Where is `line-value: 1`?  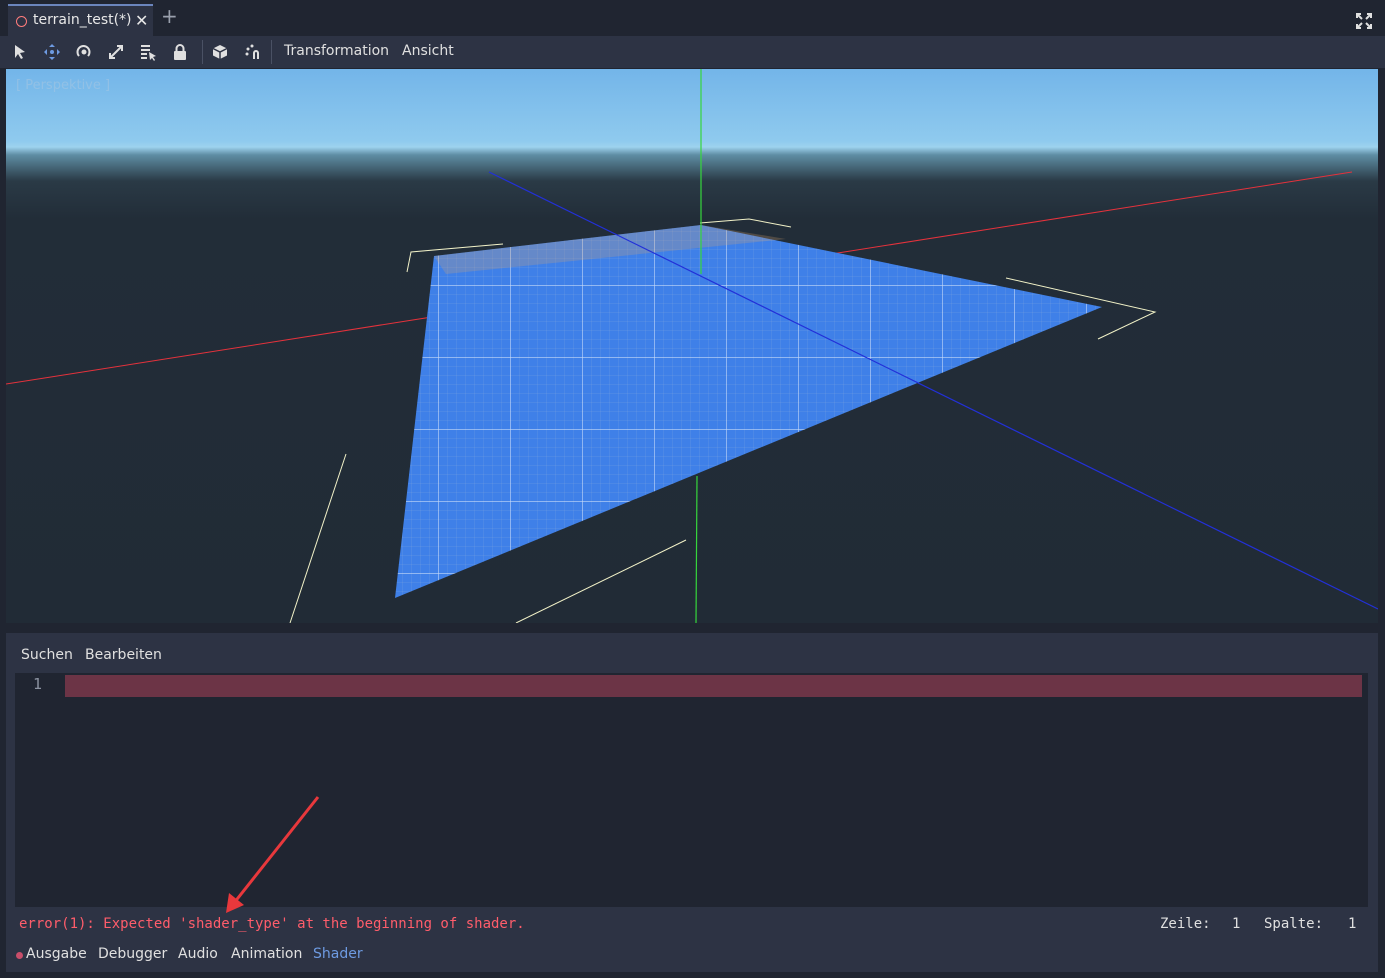 line-value: 1 is located at coordinates (1236, 924).